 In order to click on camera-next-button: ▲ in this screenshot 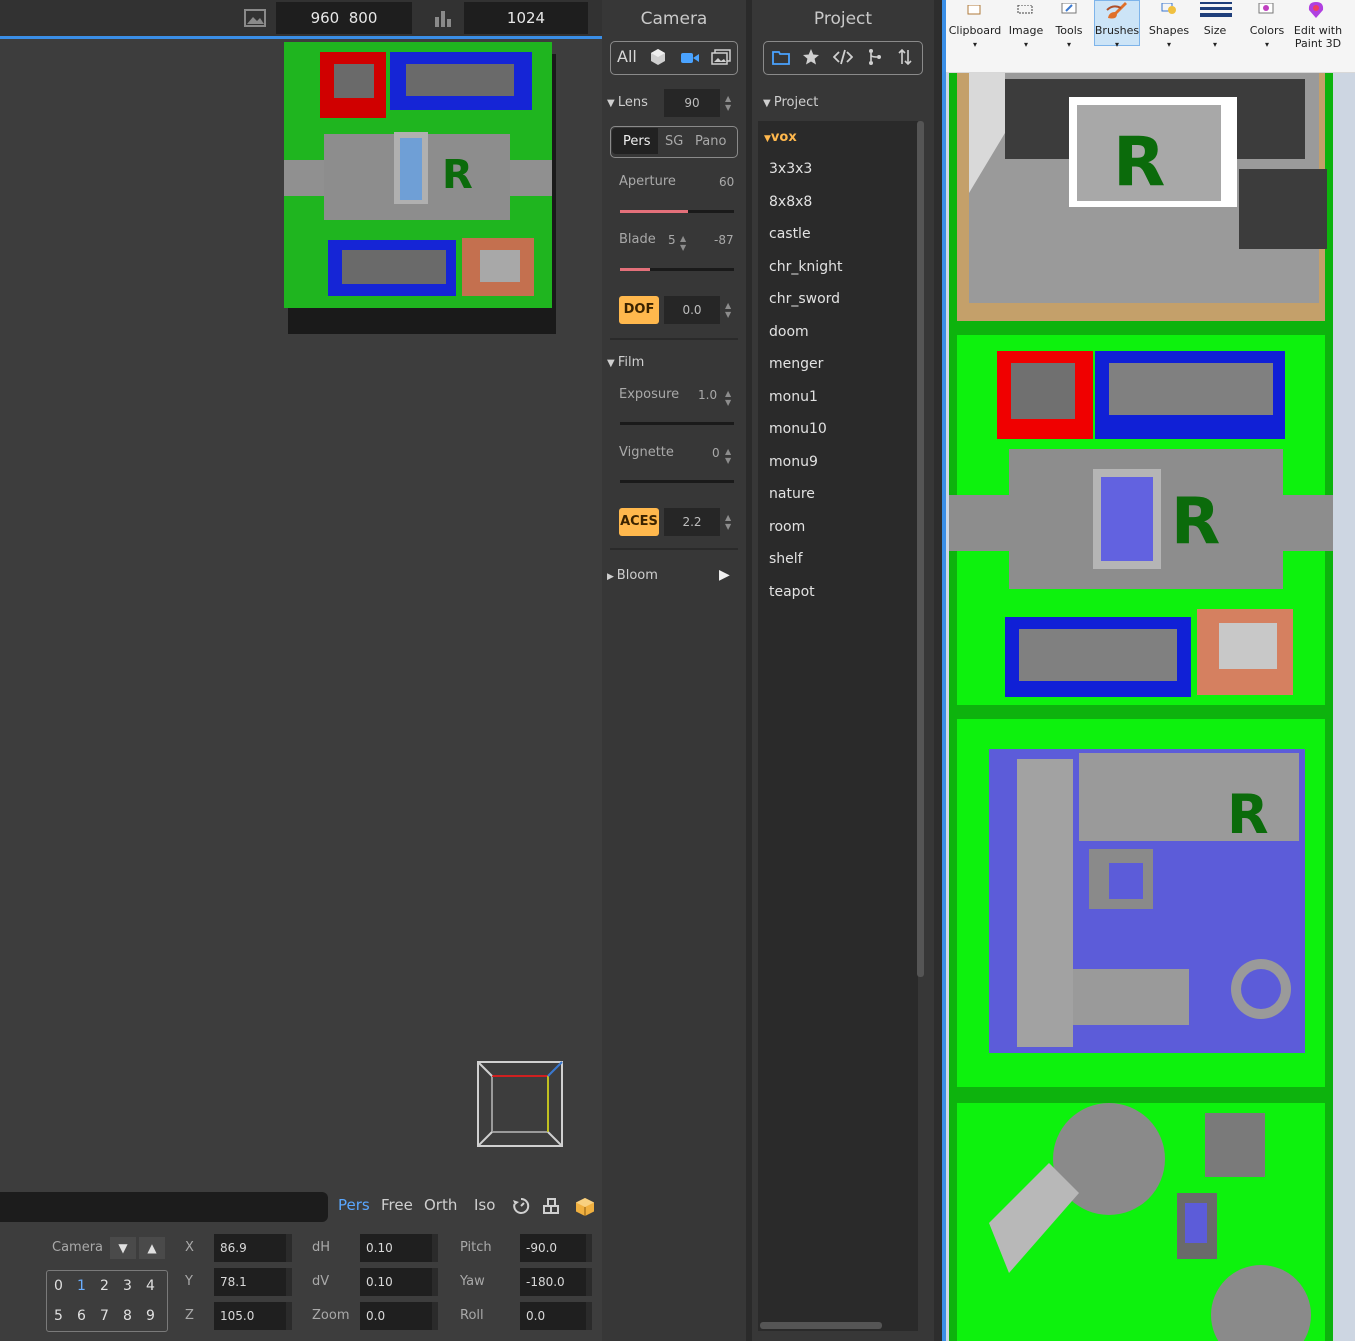, I will do `click(152, 1248)`.